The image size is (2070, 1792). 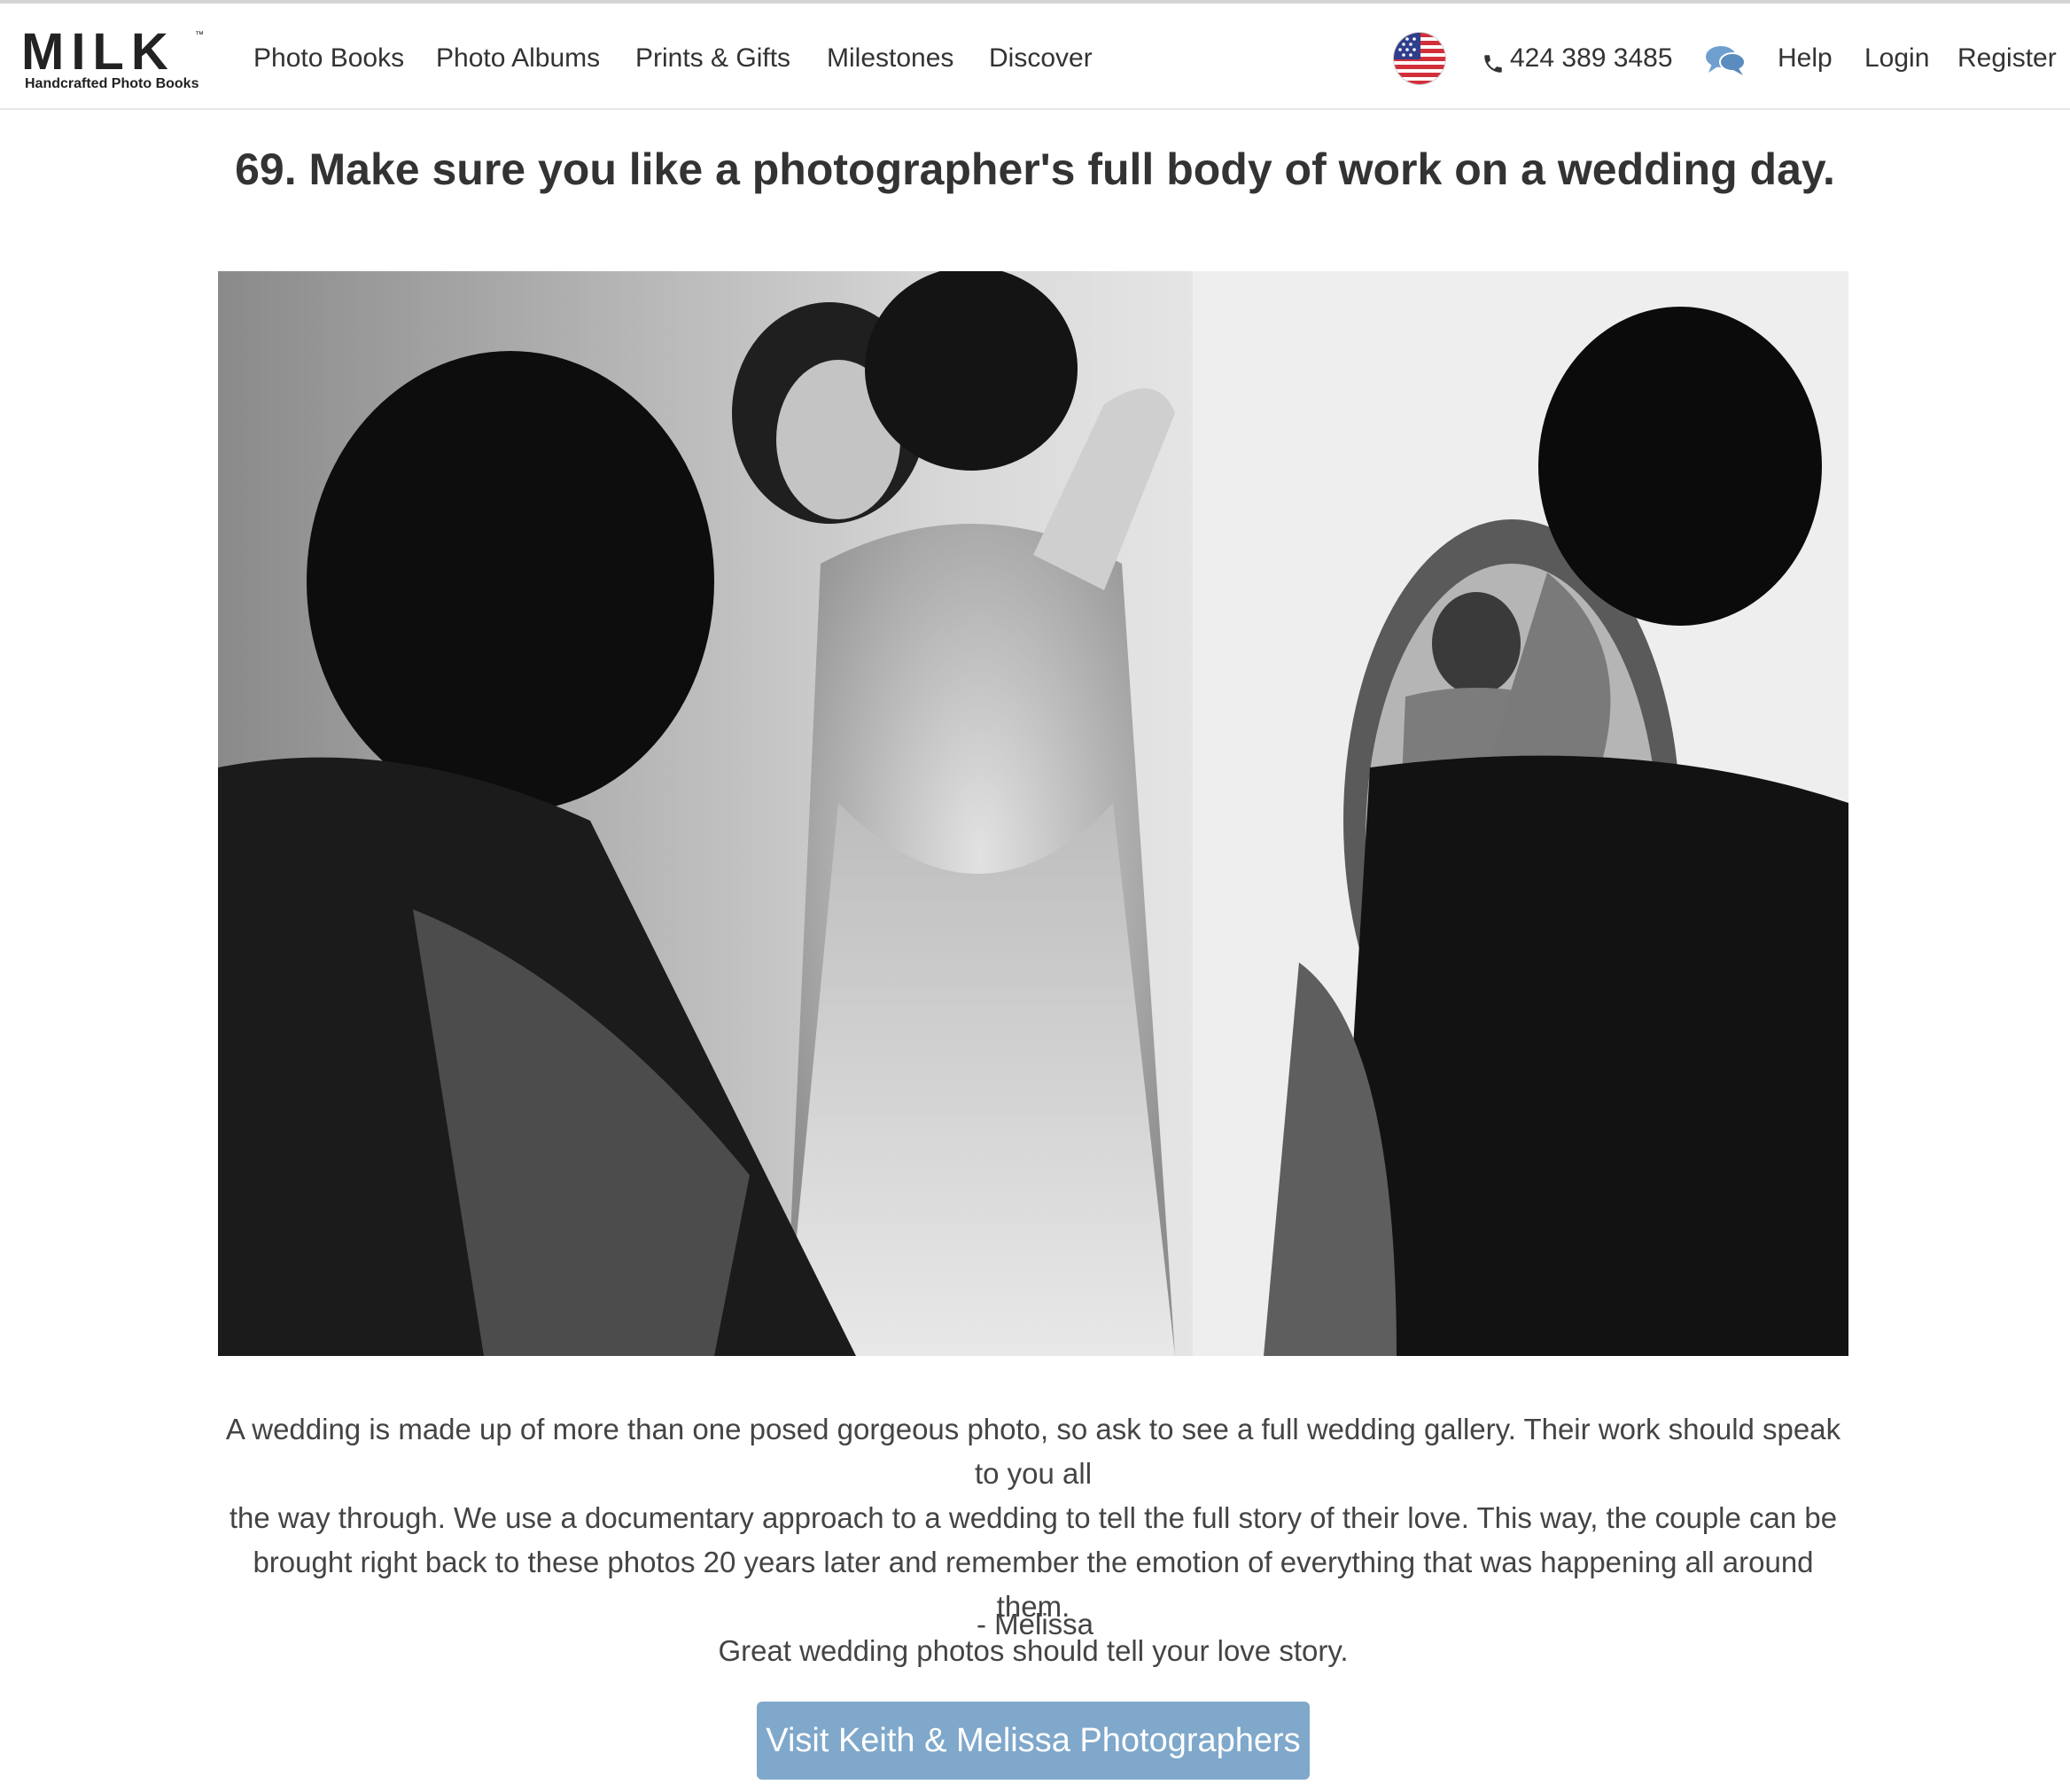 What do you see at coordinates (518, 58) in the screenshot?
I see `nav-photo-albums: Photo Albums` at bounding box center [518, 58].